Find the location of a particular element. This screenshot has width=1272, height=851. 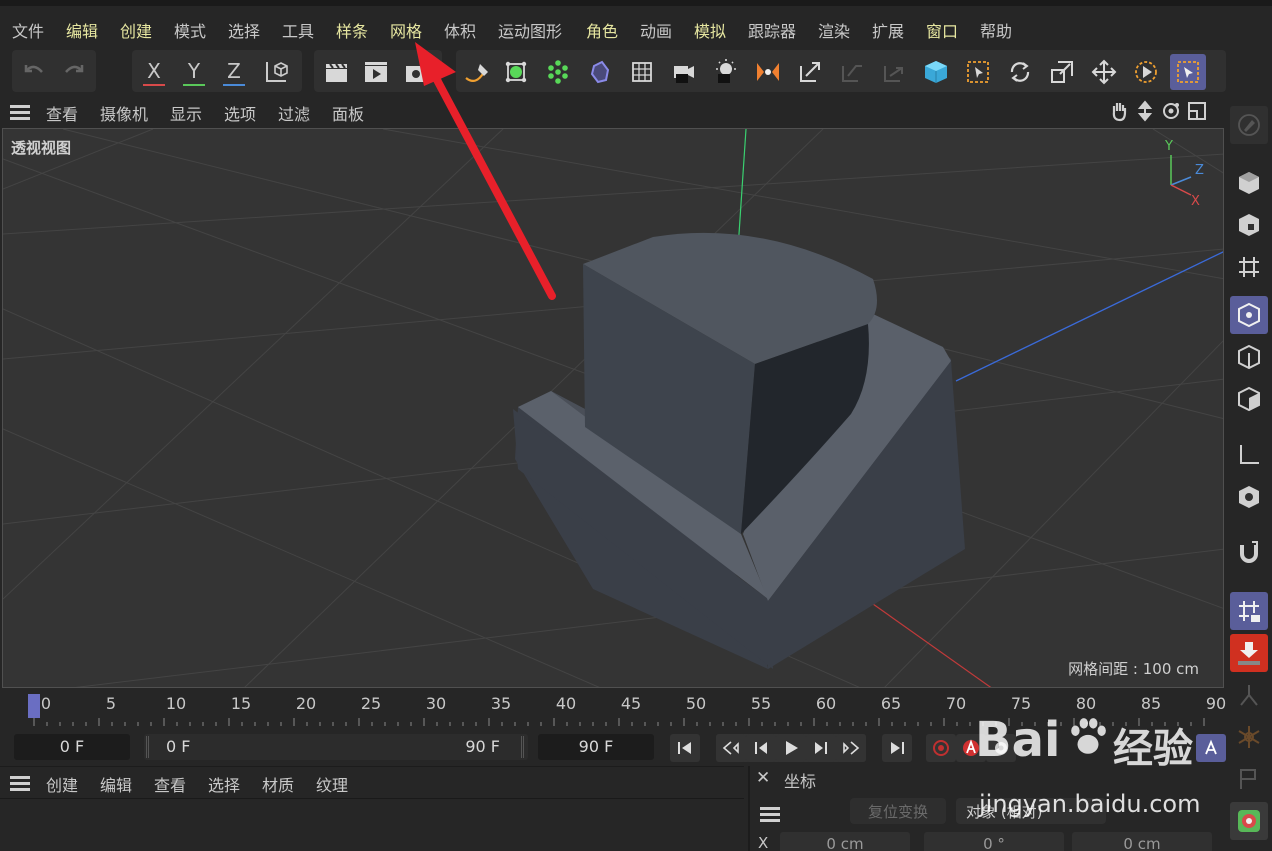

material-menu-item-1: 编辑 is located at coordinates (116, 784).